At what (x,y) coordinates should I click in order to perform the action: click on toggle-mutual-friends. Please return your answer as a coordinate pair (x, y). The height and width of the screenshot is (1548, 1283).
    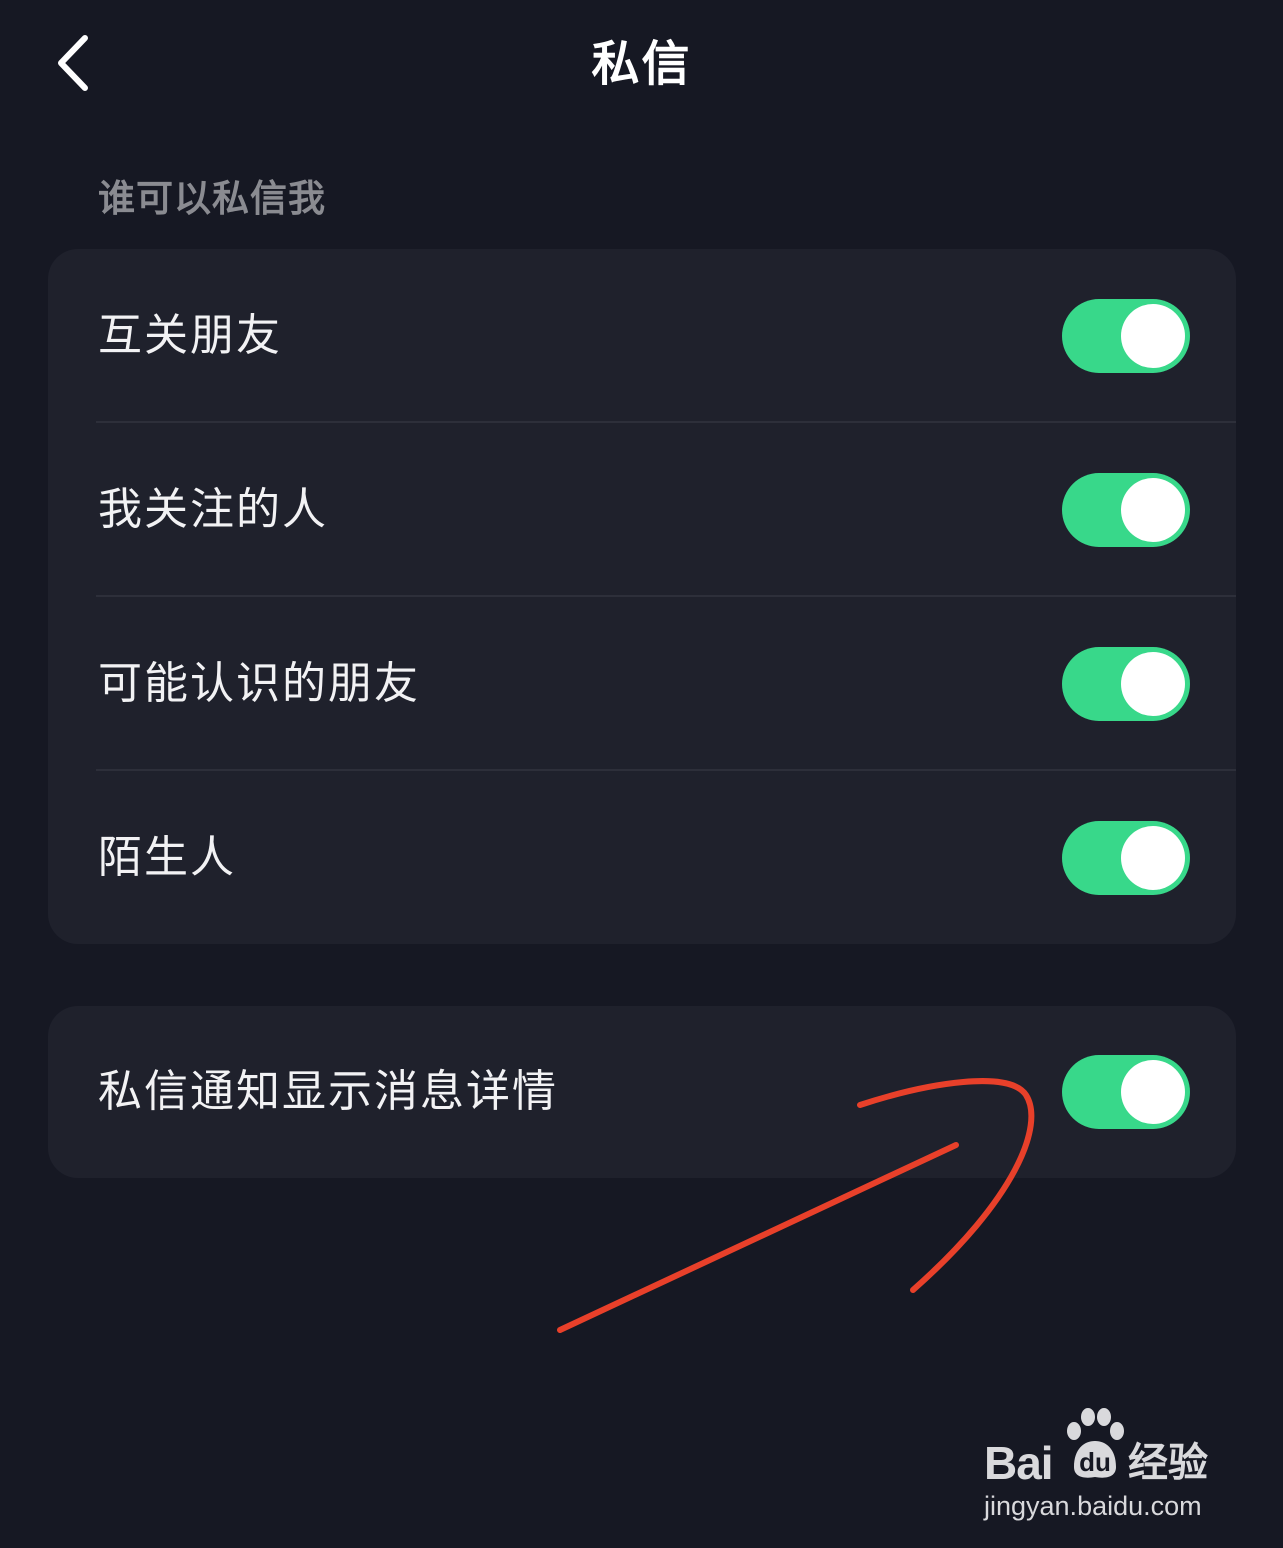
    Looking at the image, I should click on (1126, 336).